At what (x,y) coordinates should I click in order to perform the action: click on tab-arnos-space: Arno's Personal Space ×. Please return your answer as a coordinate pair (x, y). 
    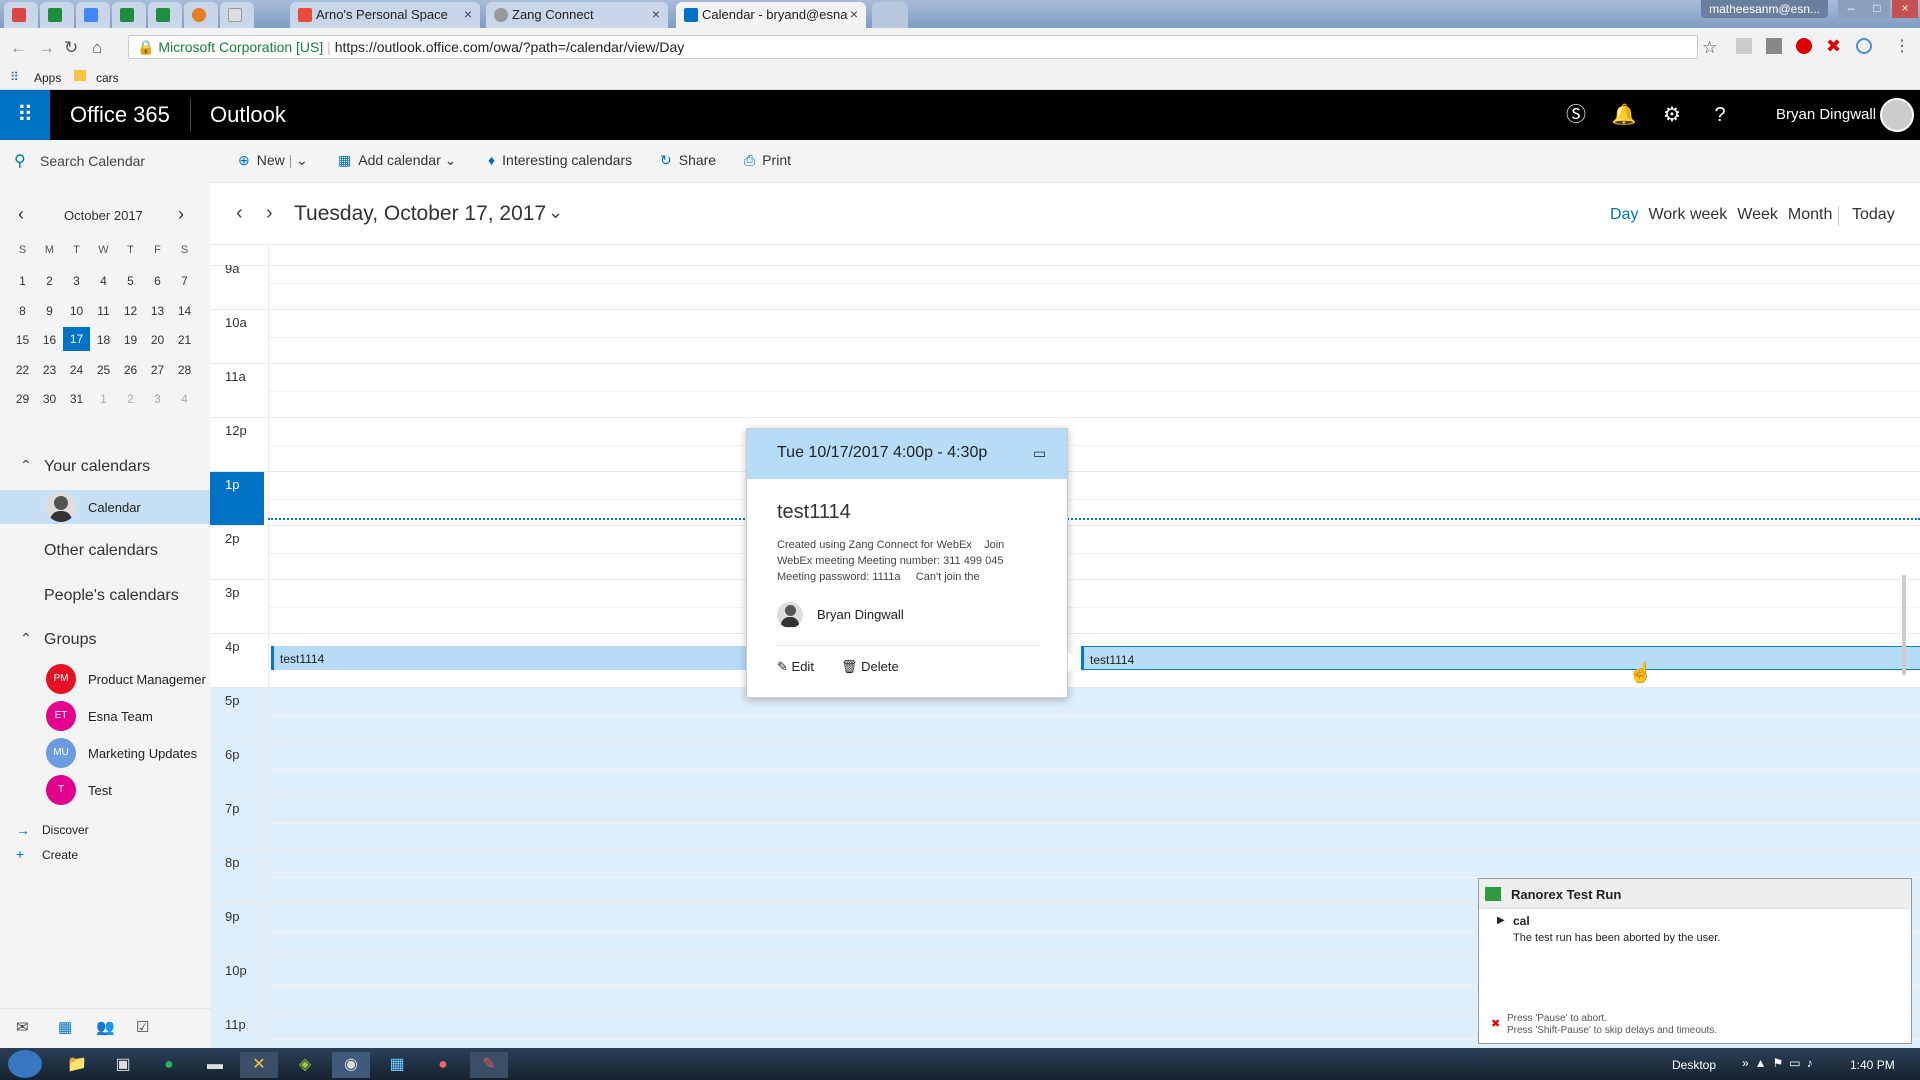
    Looking at the image, I should click on (385, 15).